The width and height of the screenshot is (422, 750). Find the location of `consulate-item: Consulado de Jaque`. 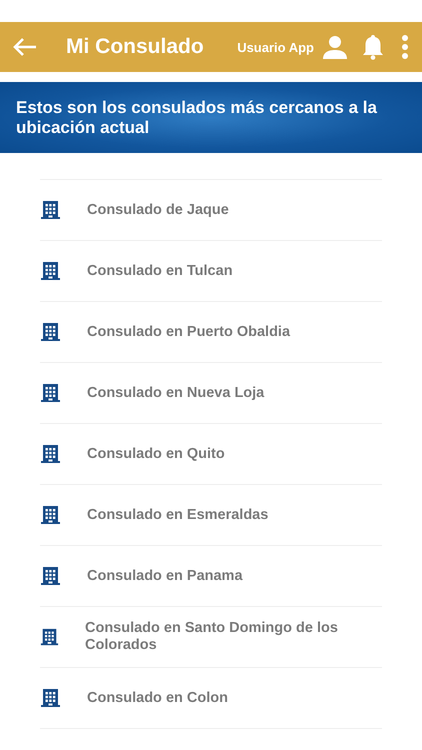

consulate-item: Consulado de Jaque is located at coordinates (211, 210).